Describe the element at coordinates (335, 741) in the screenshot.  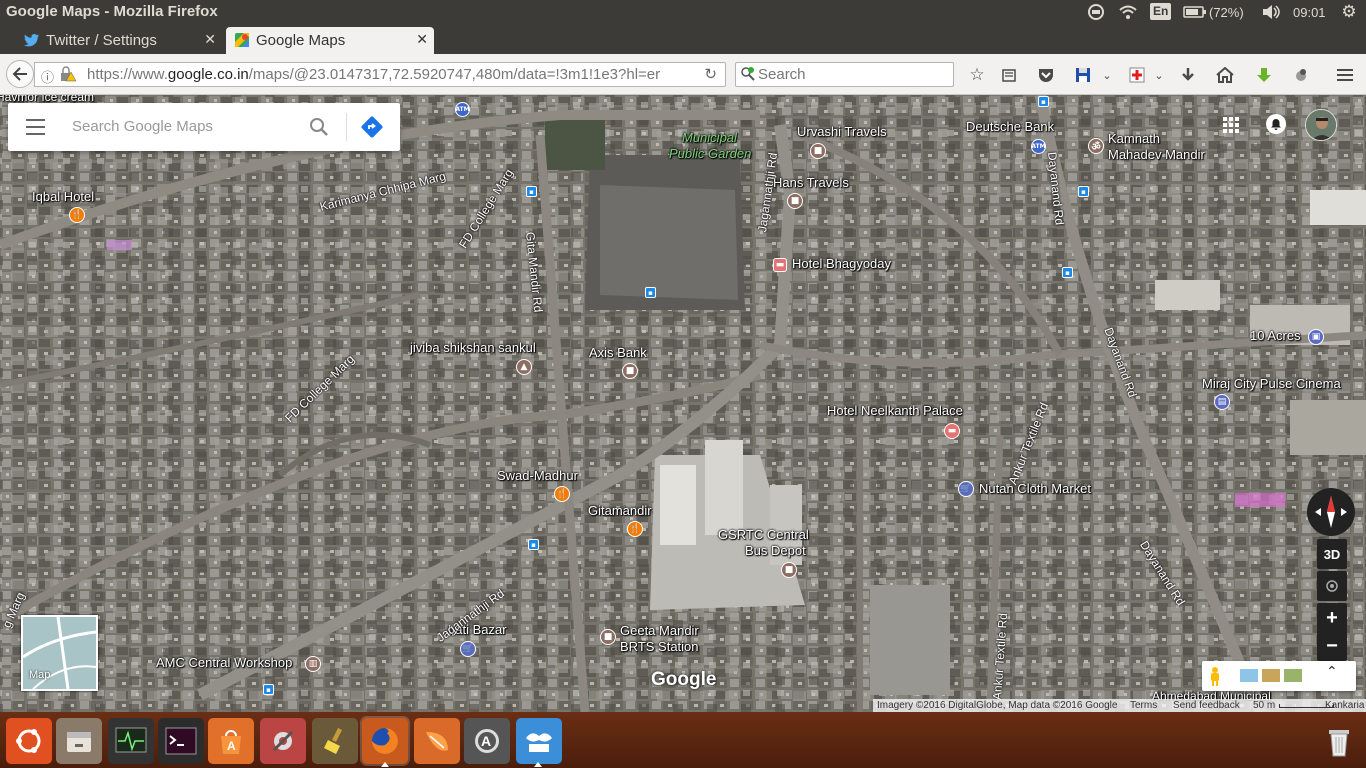
I see `cleaner-icon` at that location.